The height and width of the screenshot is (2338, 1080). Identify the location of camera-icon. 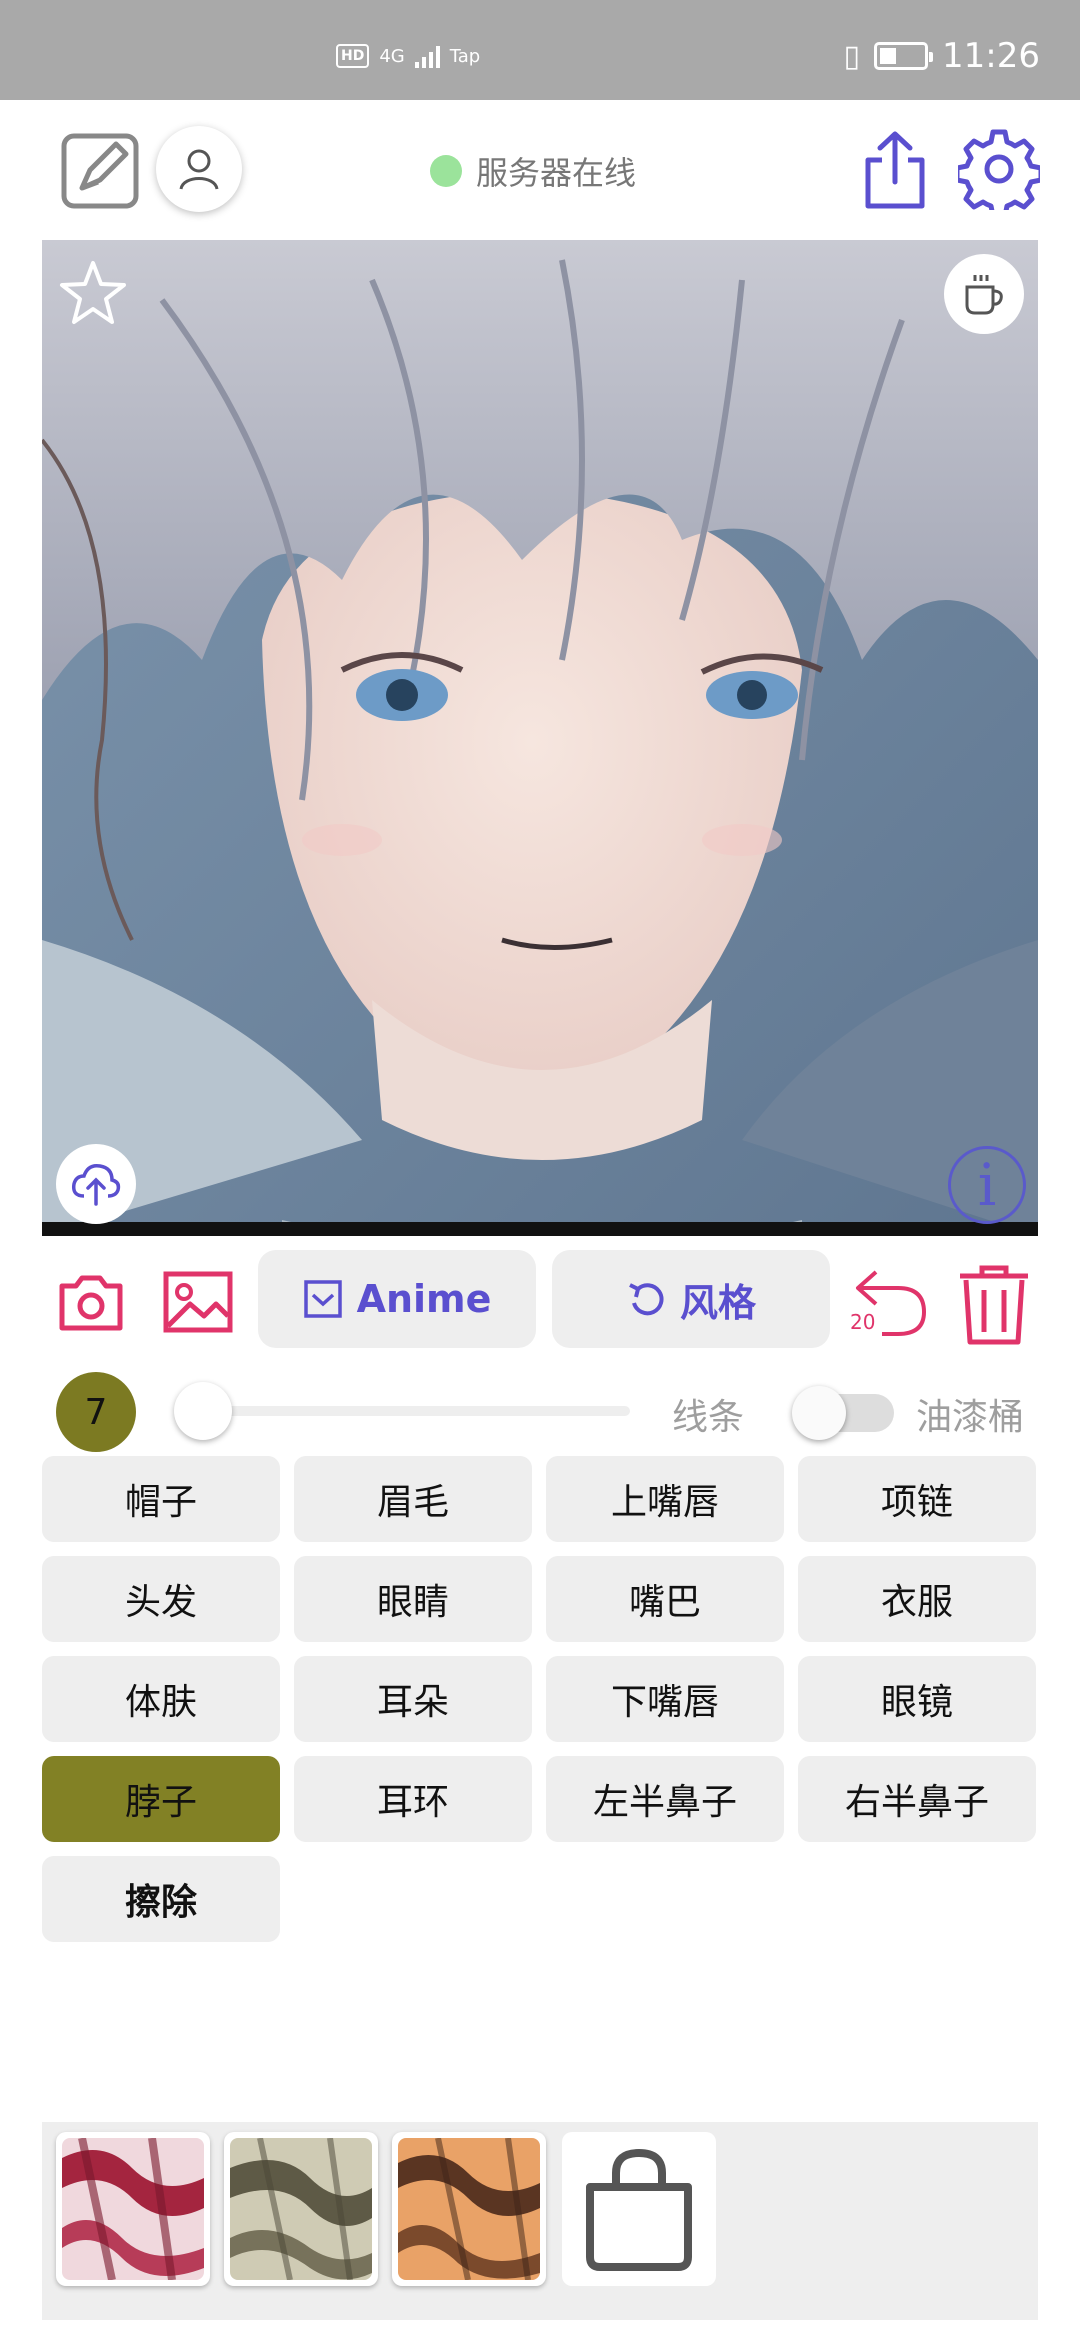
(91, 1303).